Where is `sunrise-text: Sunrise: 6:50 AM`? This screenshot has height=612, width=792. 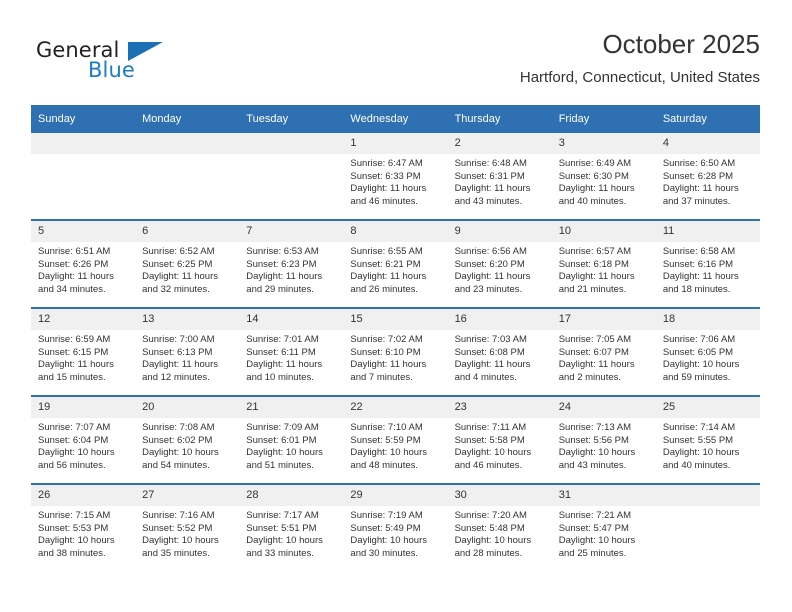
sunrise-text: Sunrise: 6:50 AM is located at coordinates (699, 163).